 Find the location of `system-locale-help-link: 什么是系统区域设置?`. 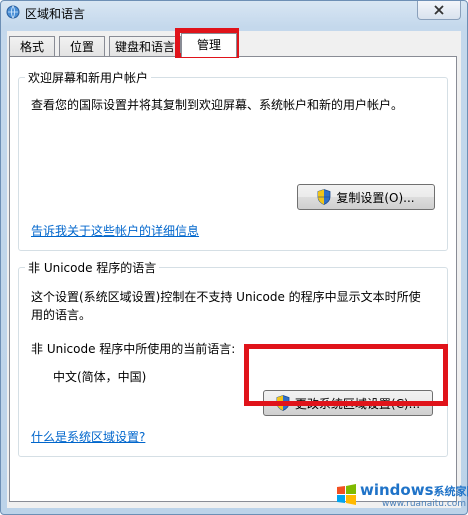

system-locale-help-link: 什么是系统区域设置? is located at coordinates (88, 437).